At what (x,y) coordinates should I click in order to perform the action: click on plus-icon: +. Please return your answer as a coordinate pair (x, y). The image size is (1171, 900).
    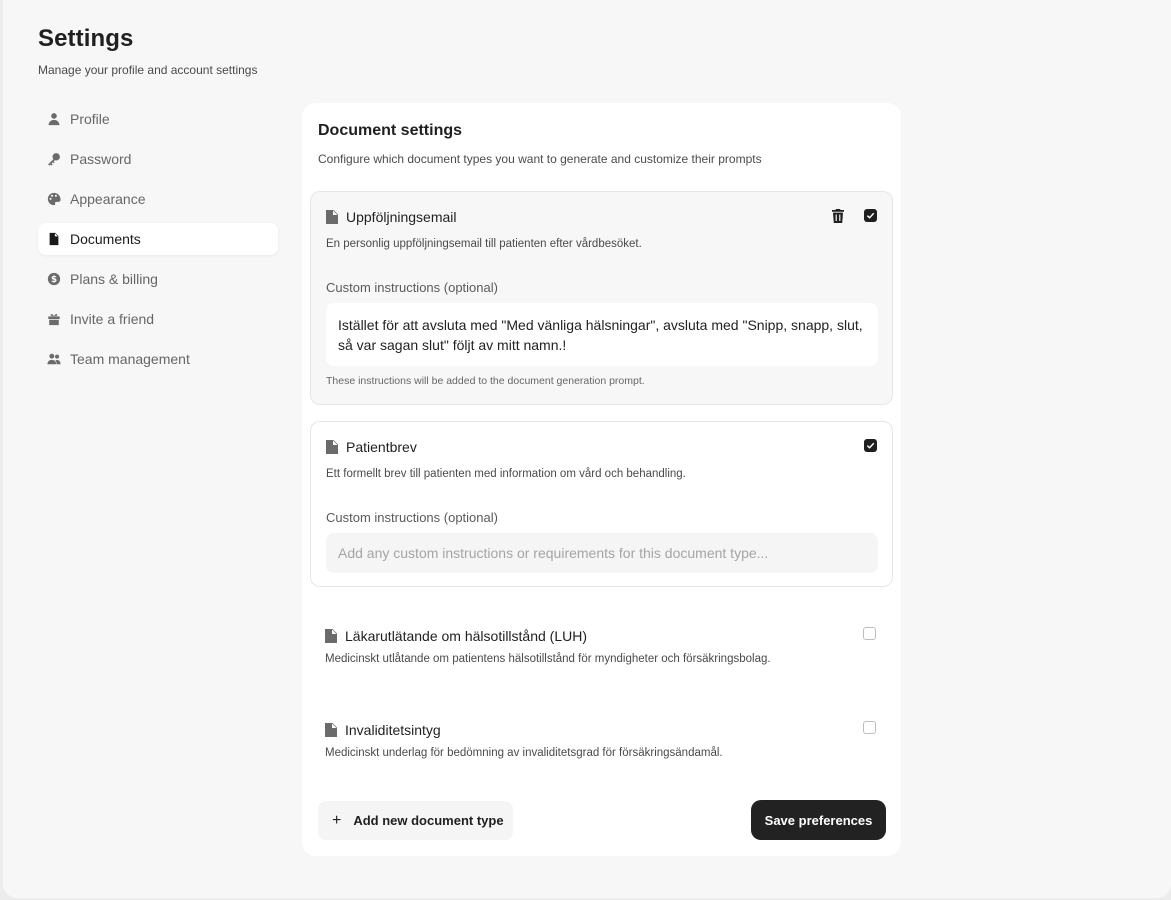
    Looking at the image, I should click on (337, 820).